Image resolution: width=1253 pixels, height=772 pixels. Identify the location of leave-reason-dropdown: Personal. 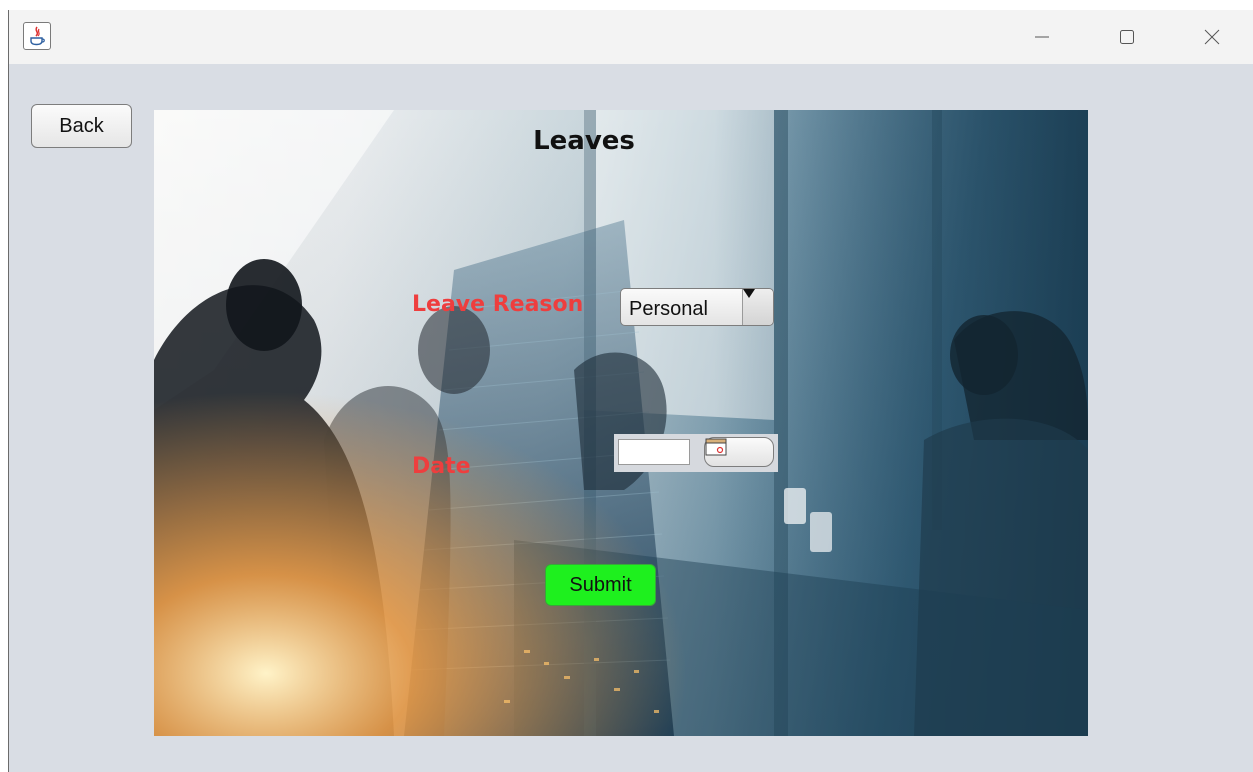
(697, 307).